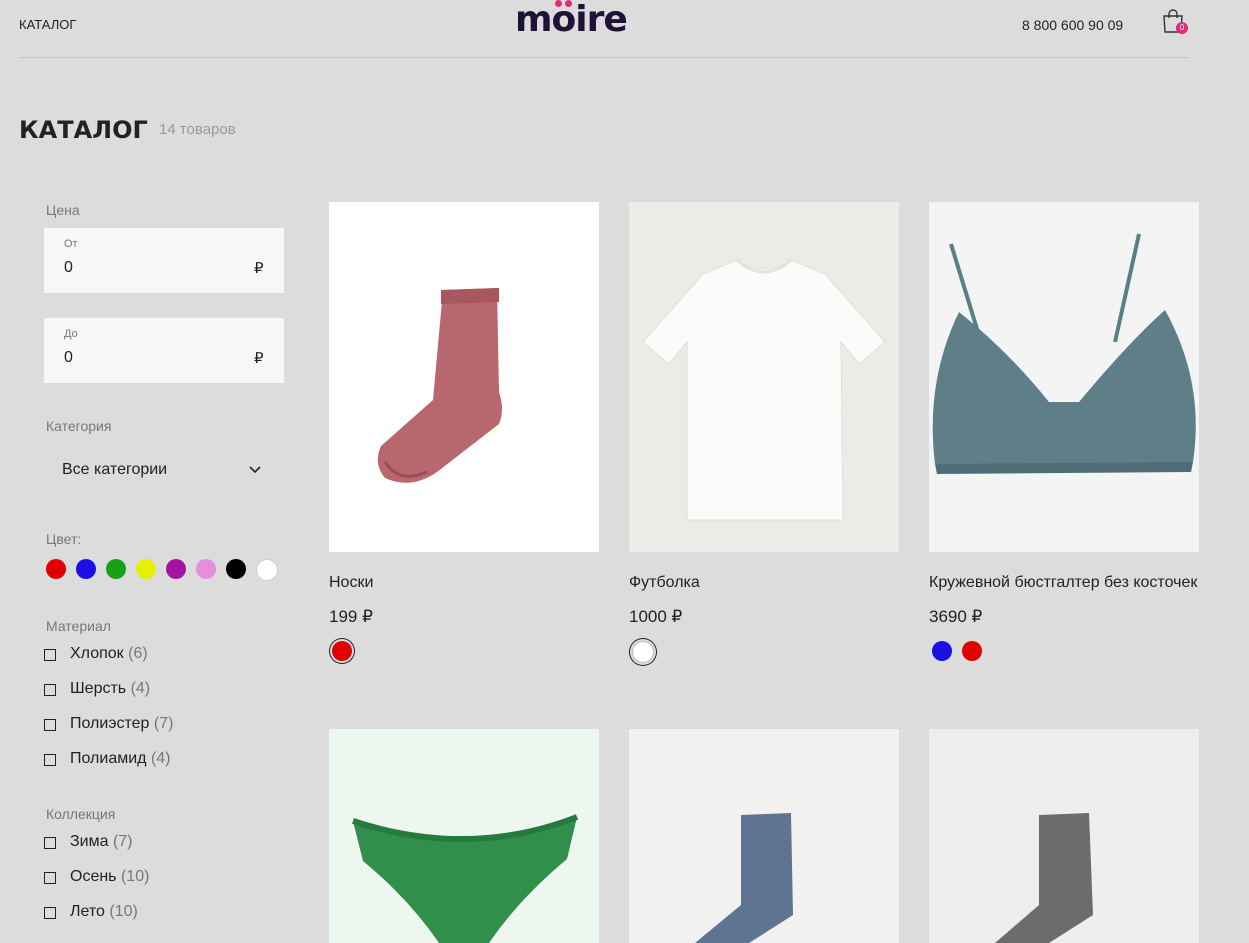 The width and height of the screenshot is (1249, 943). Describe the element at coordinates (1064, 353) in the screenshot. I see `teal-lace-bra-image` at that location.